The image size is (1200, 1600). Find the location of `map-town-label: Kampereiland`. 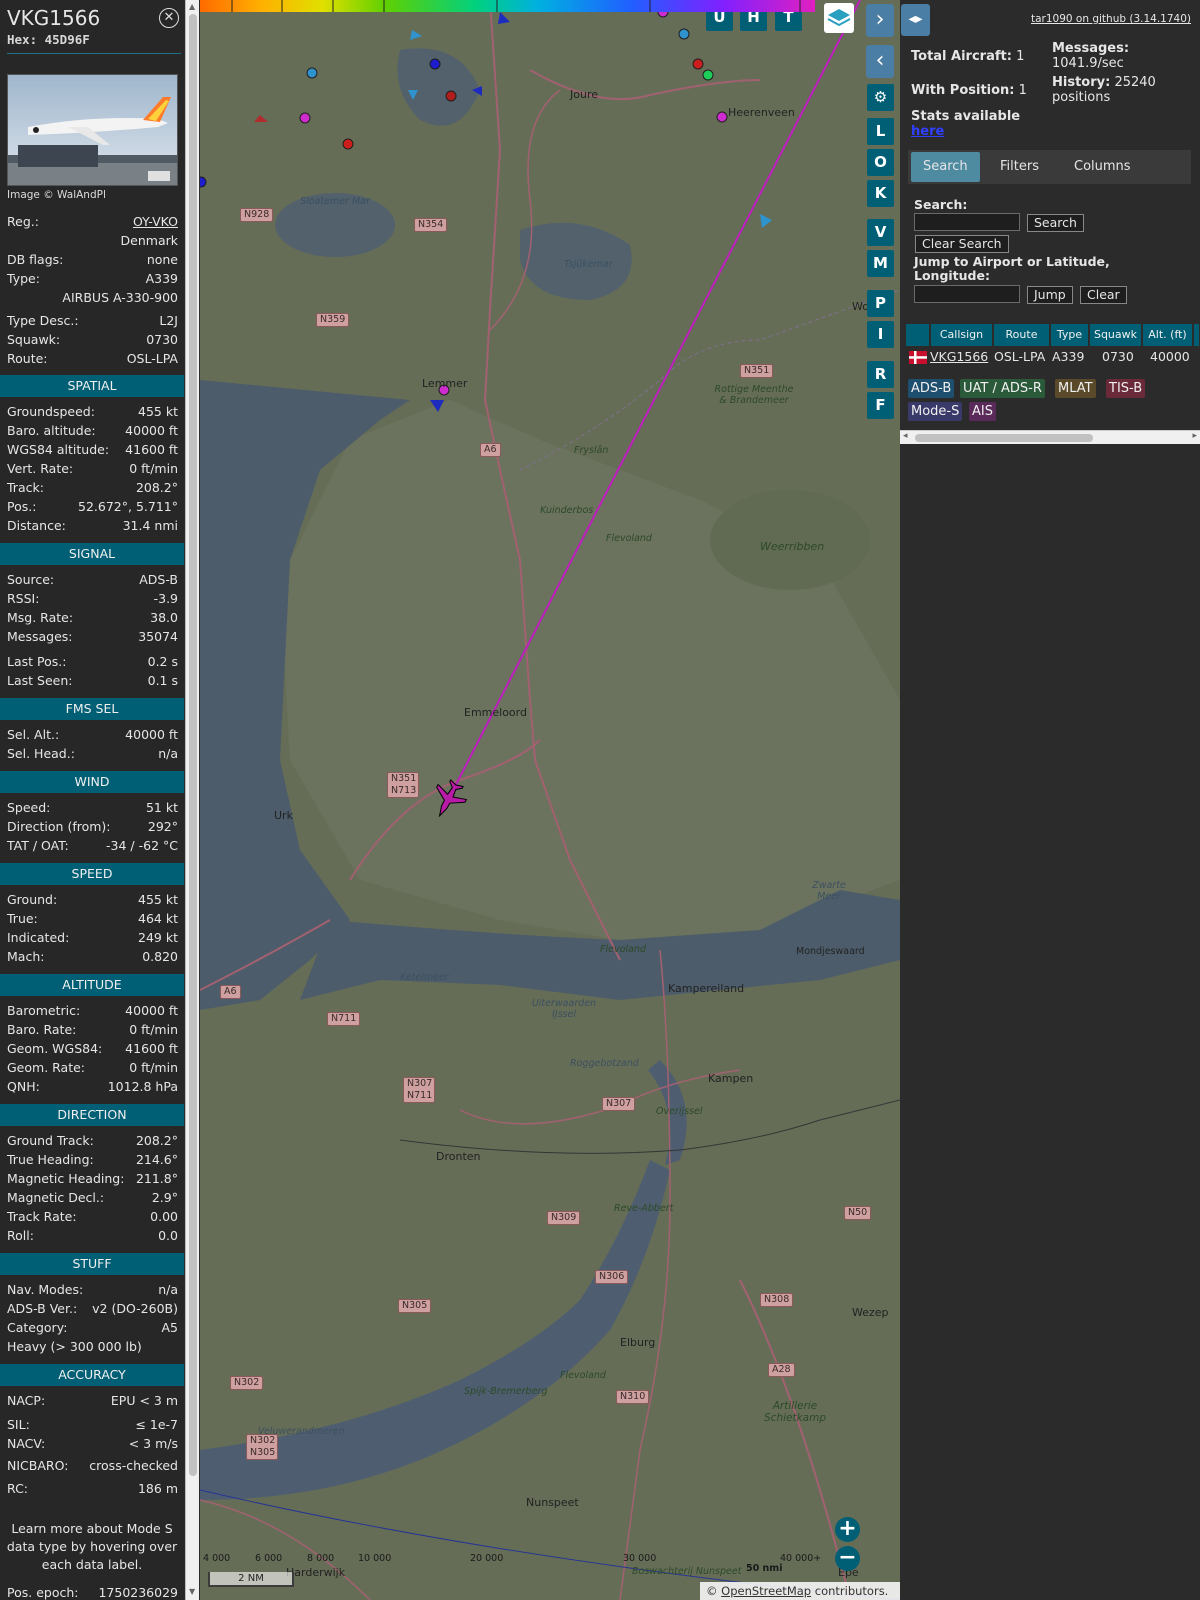

map-town-label: Kampereiland is located at coordinates (706, 988).